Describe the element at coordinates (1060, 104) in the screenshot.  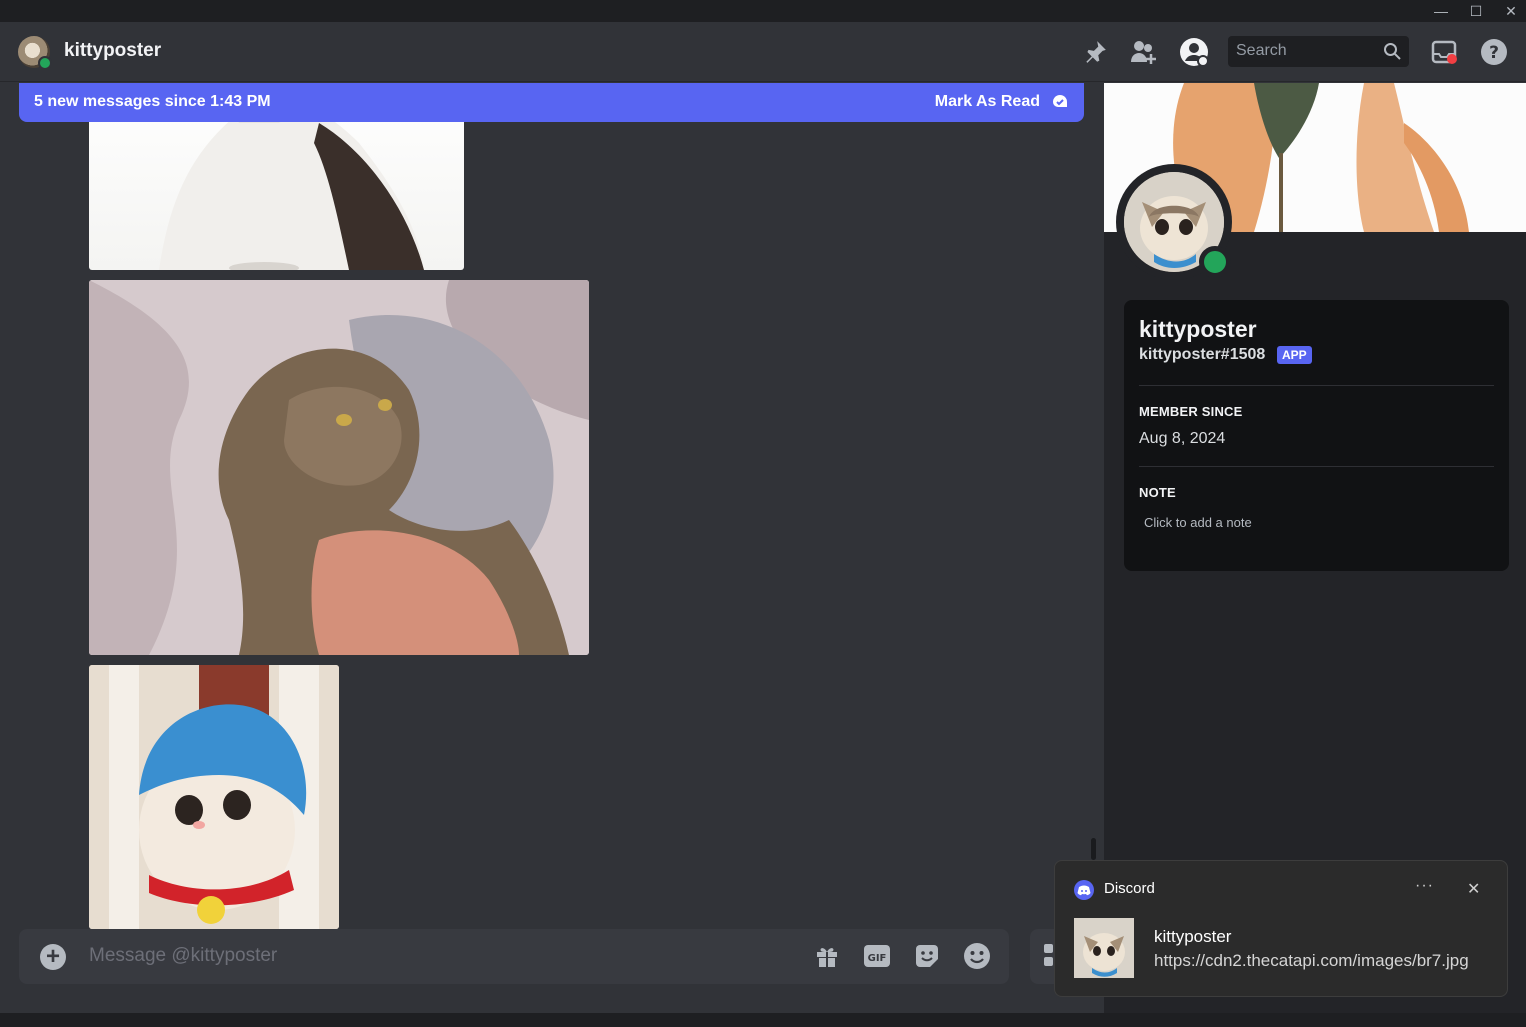
I see `mark-read-icon` at that location.